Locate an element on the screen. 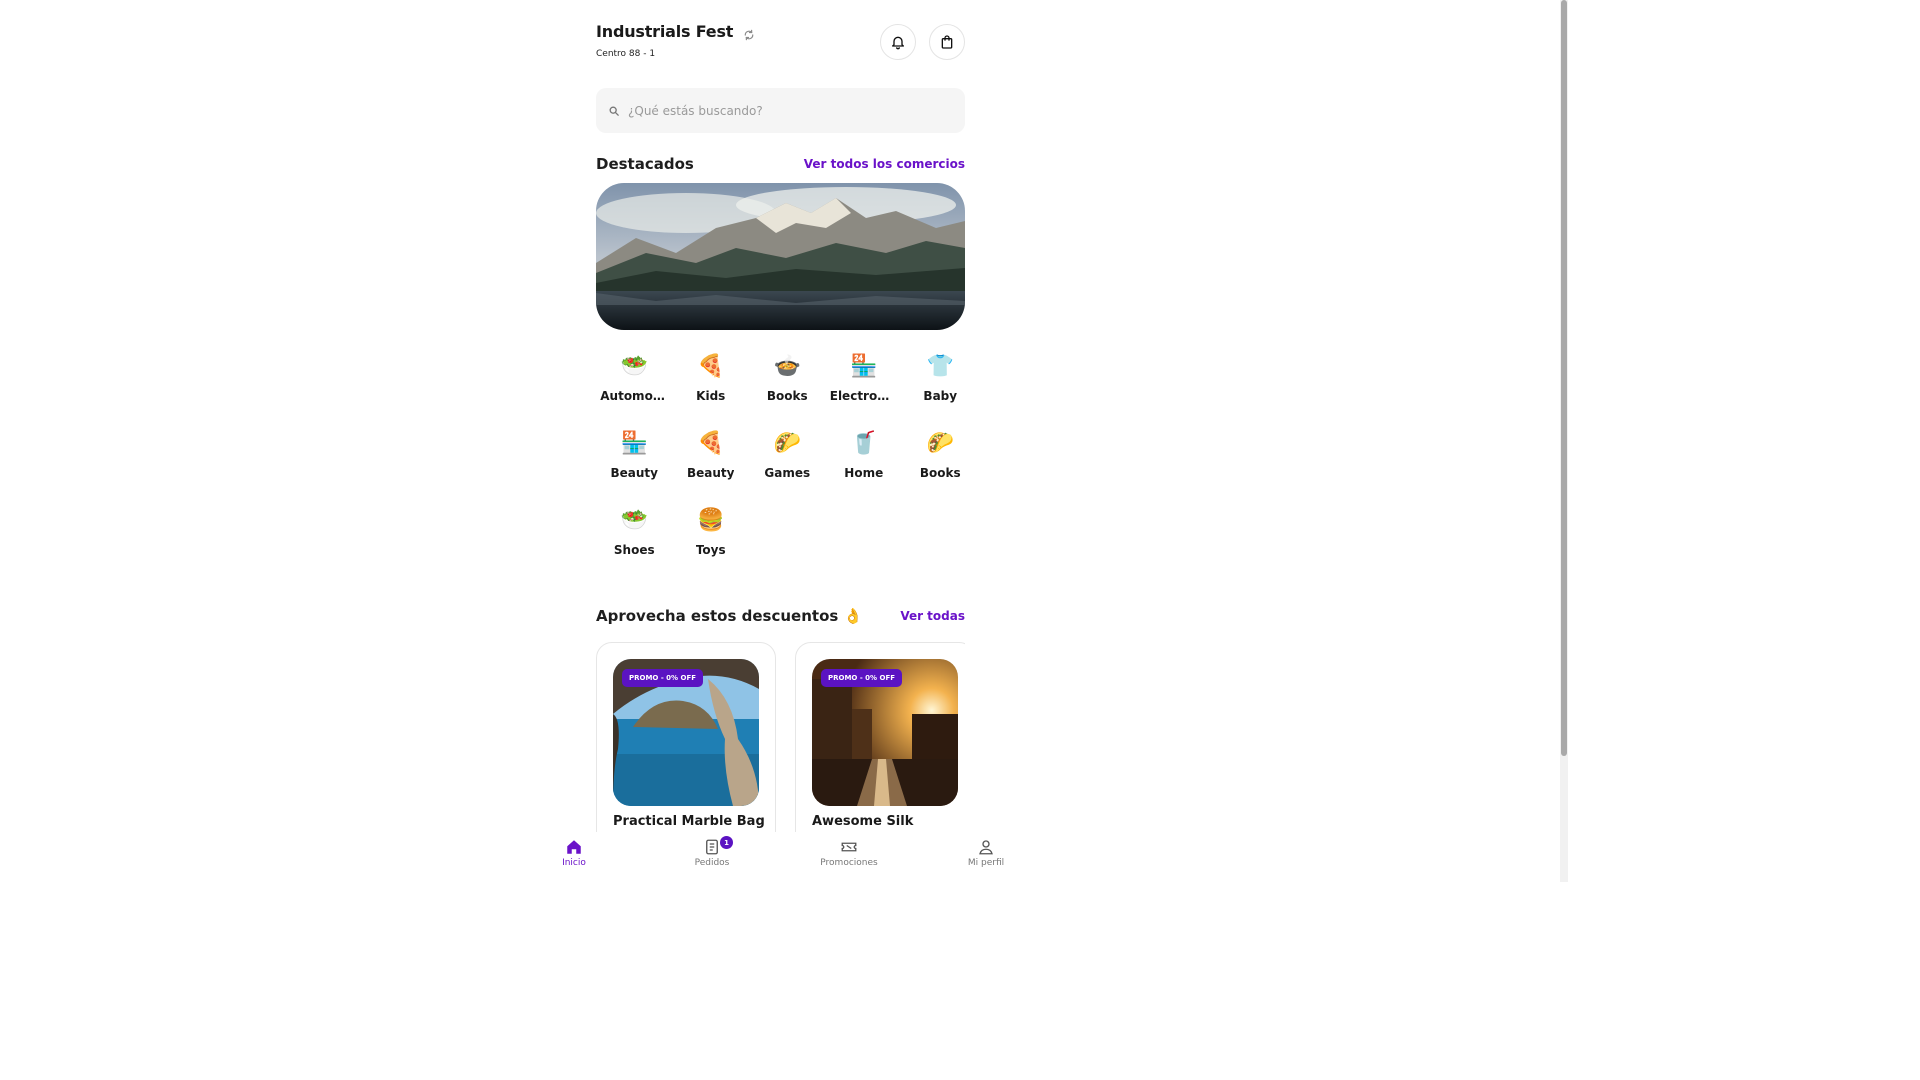 This screenshot has width=1920, height=1080. page-scrollbar is located at coordinates (1564, 441).